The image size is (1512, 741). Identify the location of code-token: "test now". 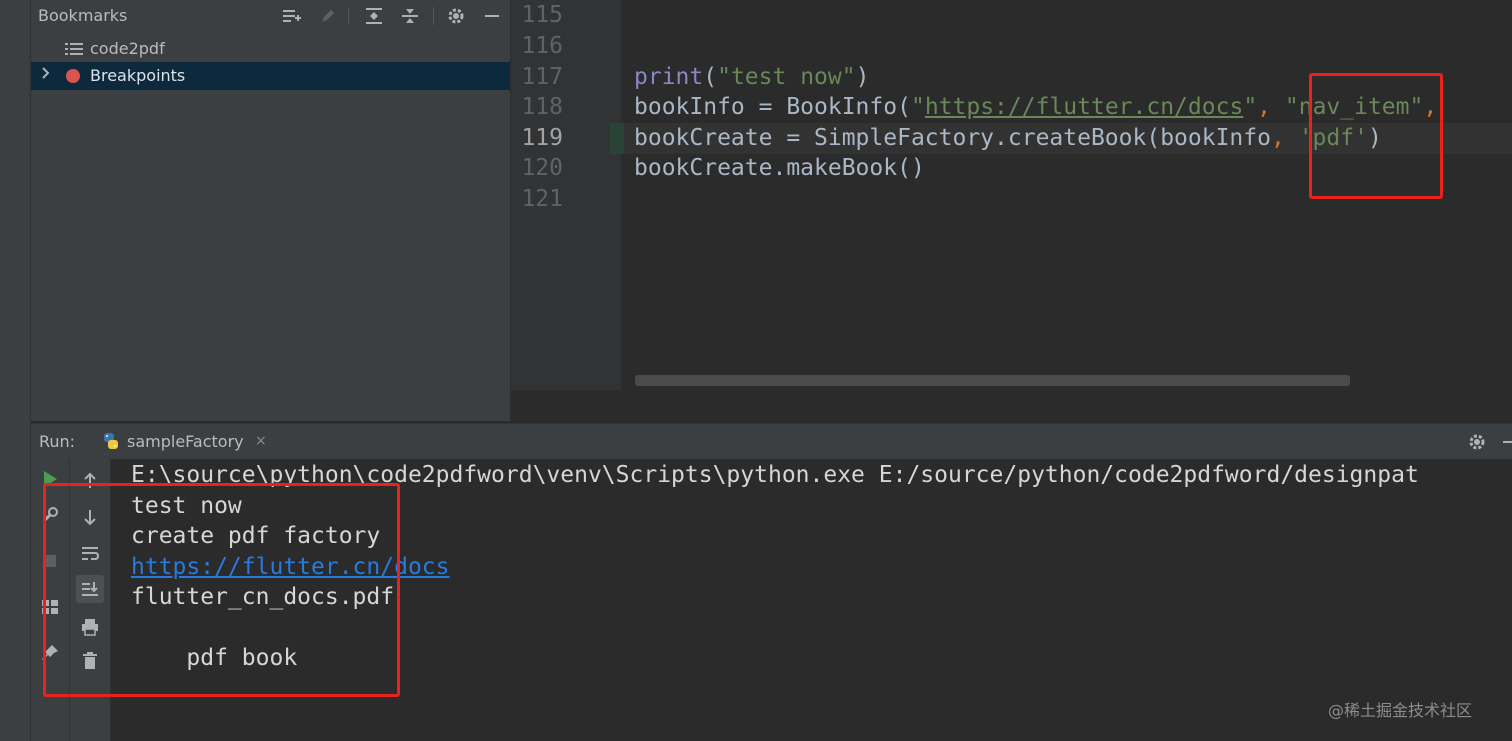
(786, 77).